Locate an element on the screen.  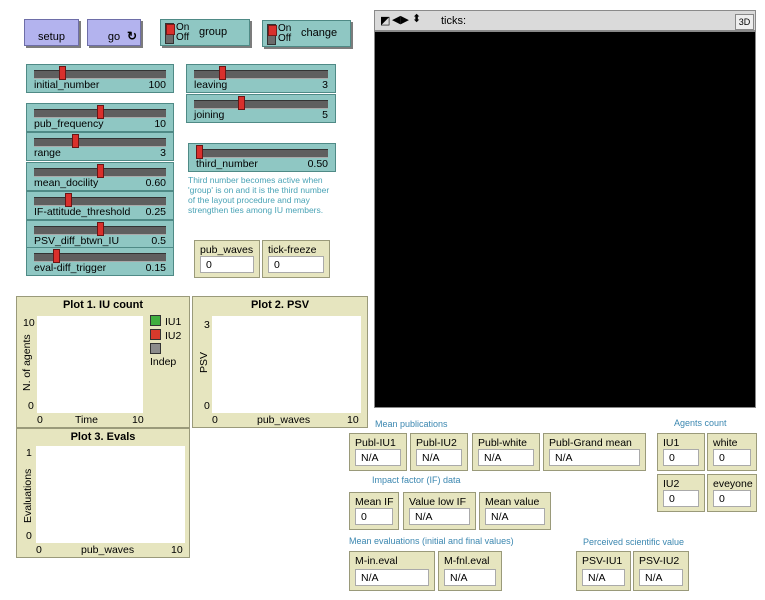
up-down-arrows-icon: ⬍ is located at coordinates (416, 18).